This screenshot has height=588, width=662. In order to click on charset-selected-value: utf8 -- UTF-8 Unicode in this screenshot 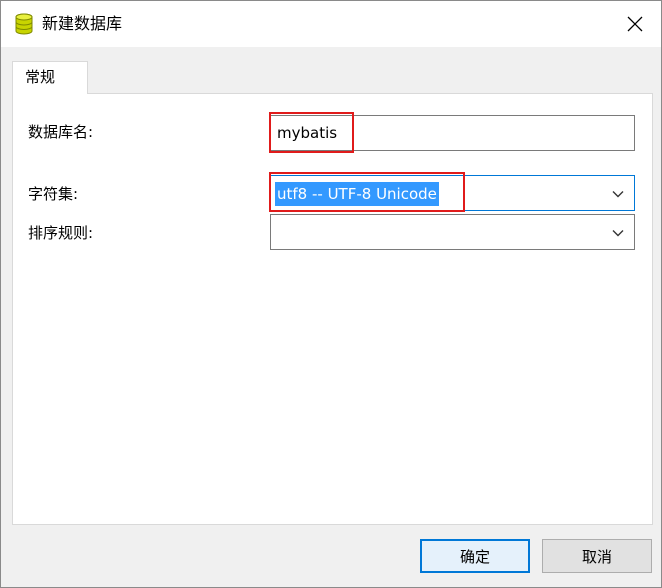, I will do `click(357, 194)`.